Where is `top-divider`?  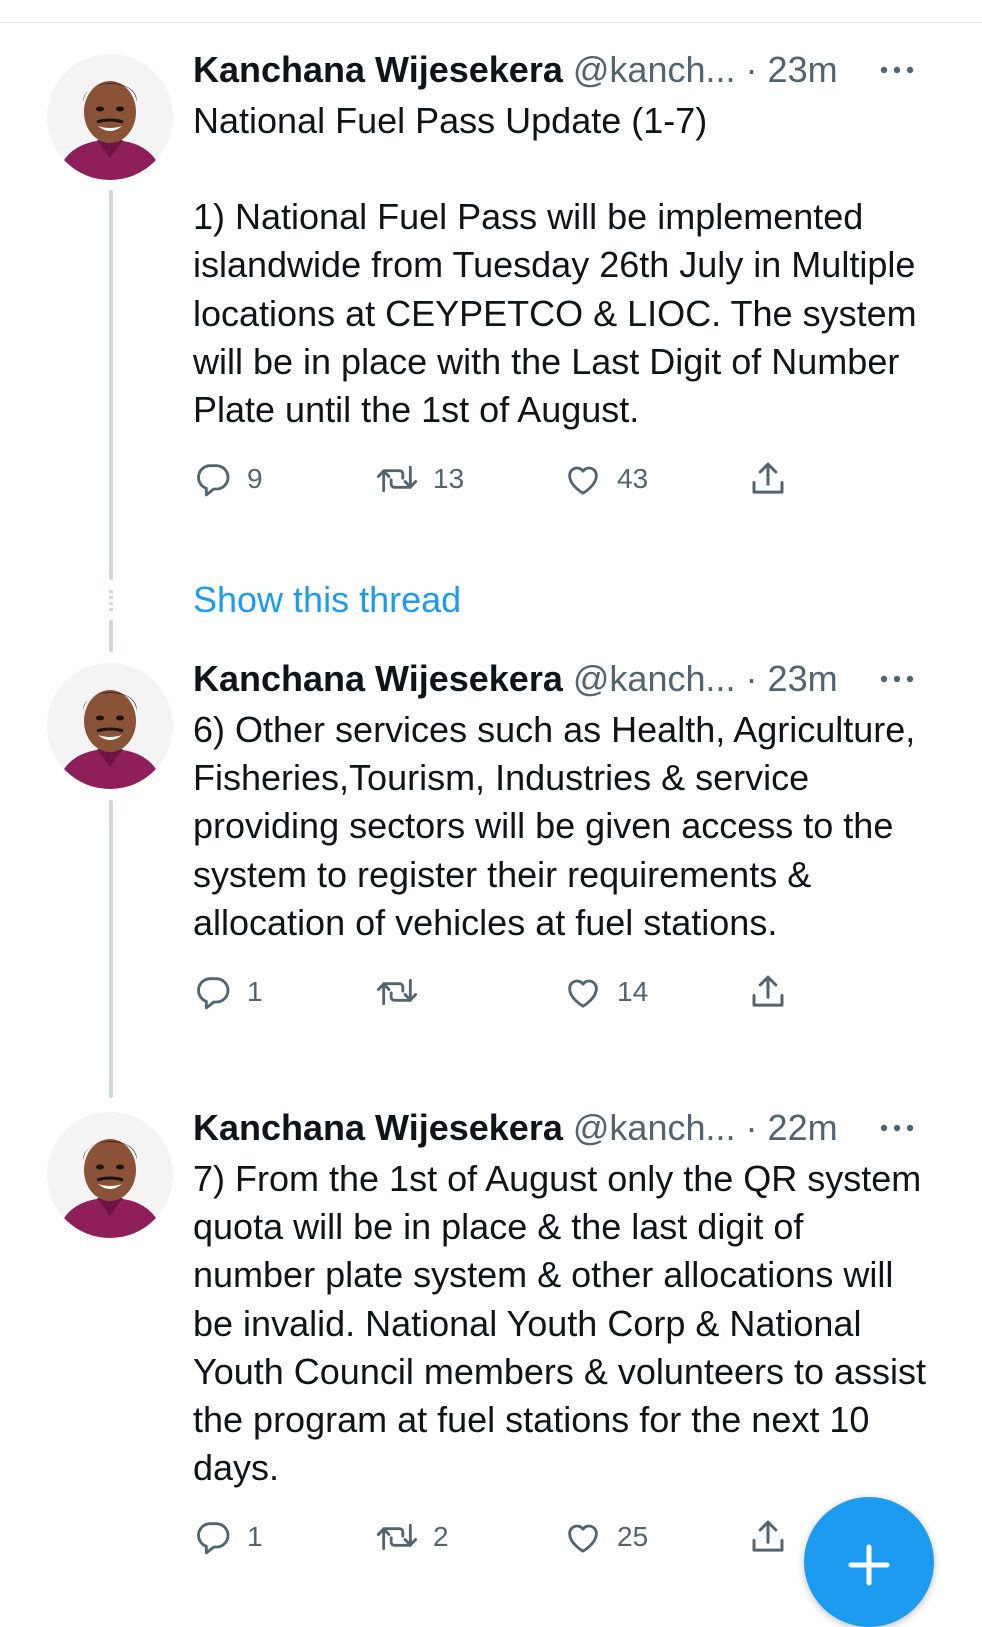
top-divider is located at coordinates (491, 22).